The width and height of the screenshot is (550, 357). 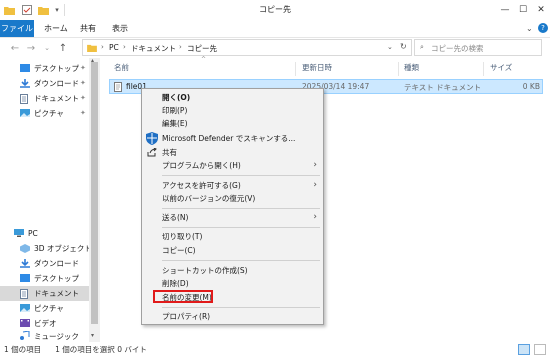 I want to click on menu-open: 開く(O), so click(x=232, y=97).